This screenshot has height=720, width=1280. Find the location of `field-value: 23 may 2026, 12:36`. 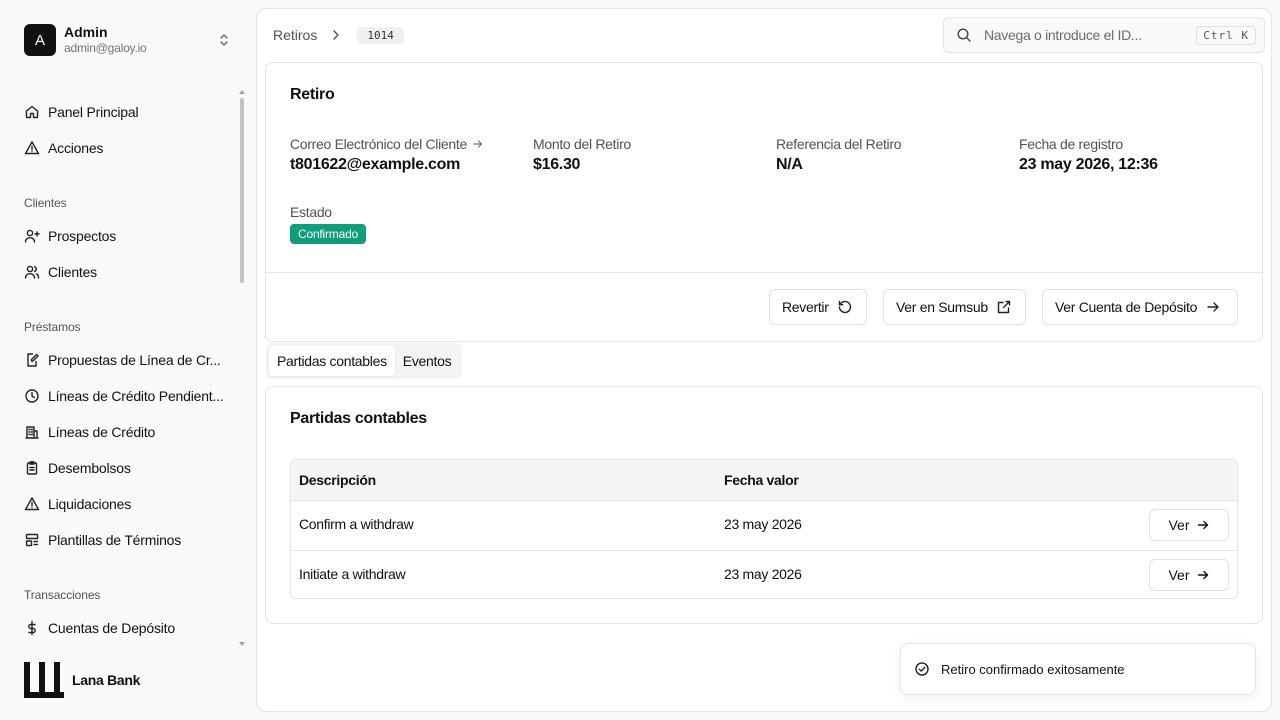

field-value: 23 may 2026, 12:36 is located at coordinates (1088, 164).